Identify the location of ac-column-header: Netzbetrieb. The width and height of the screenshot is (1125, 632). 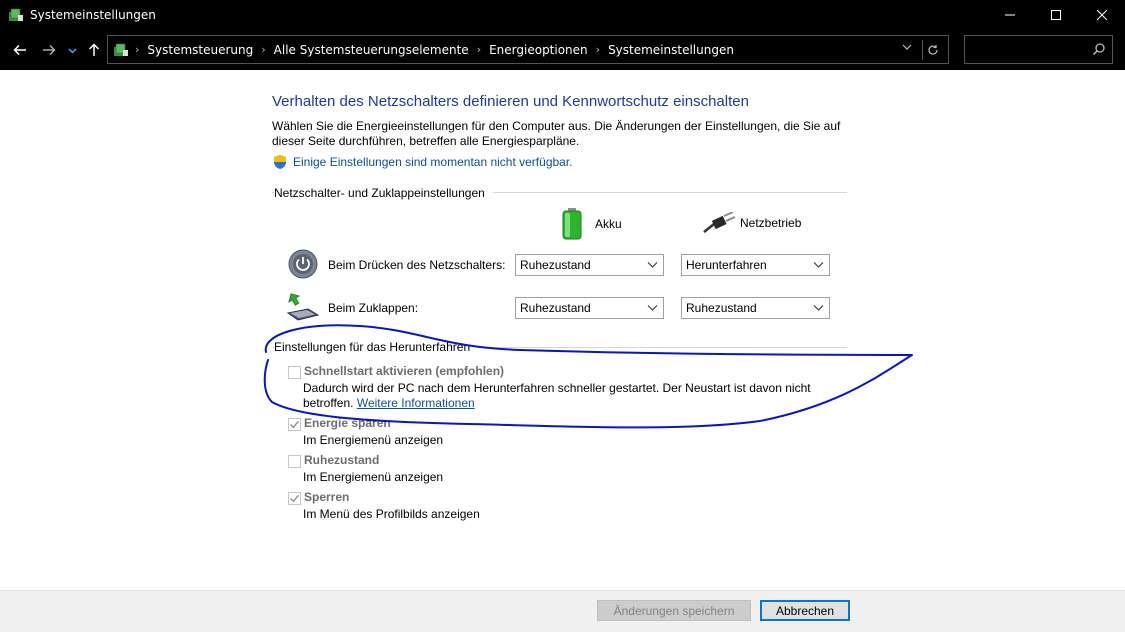
(751, 223).